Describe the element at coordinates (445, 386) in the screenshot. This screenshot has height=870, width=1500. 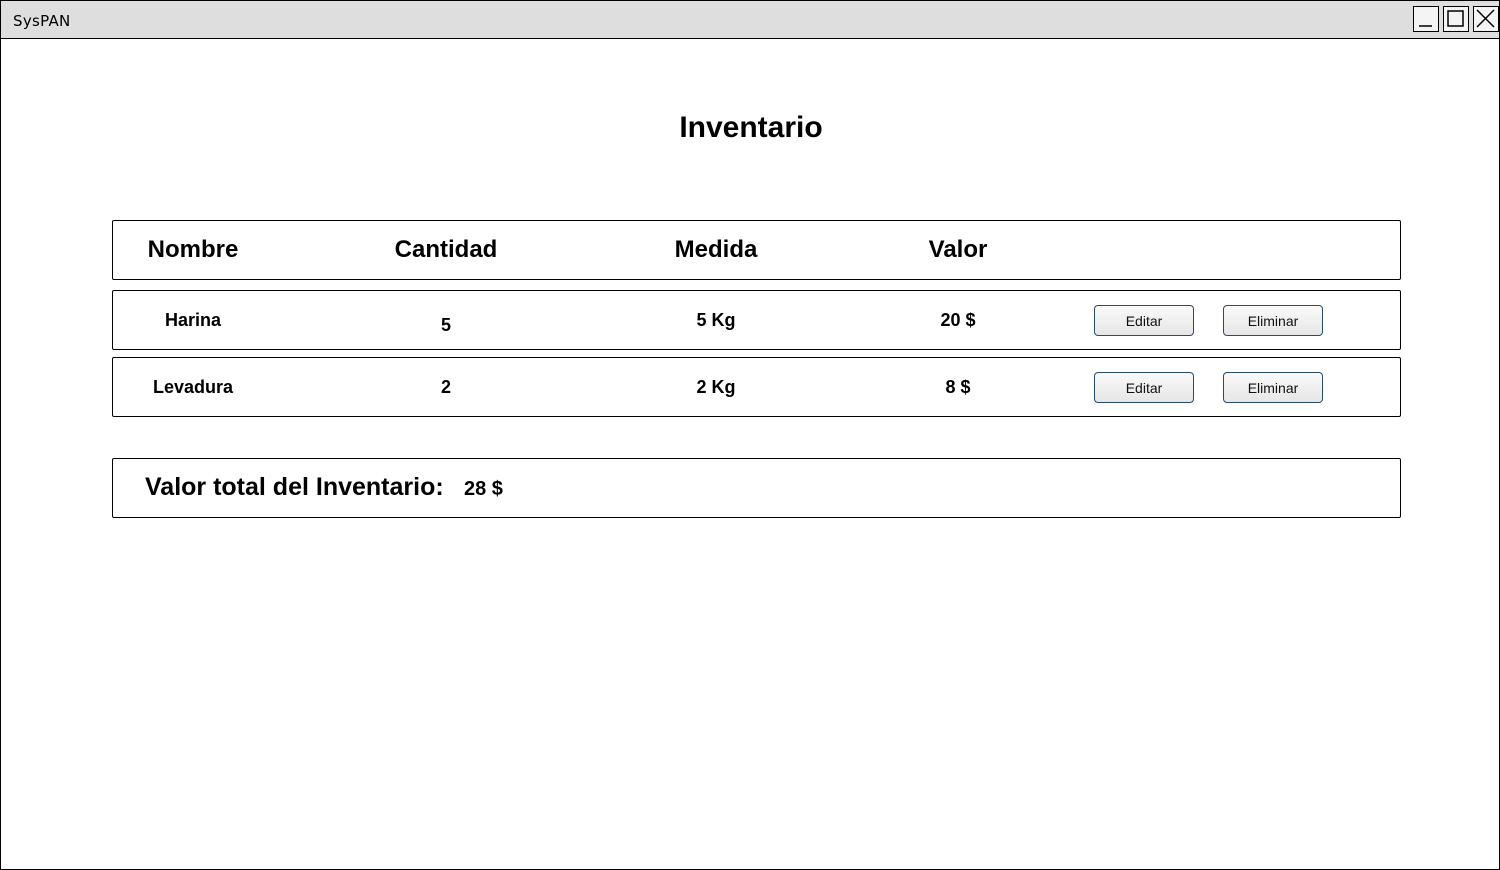
I see `cell-cantidad: 2` at that location.